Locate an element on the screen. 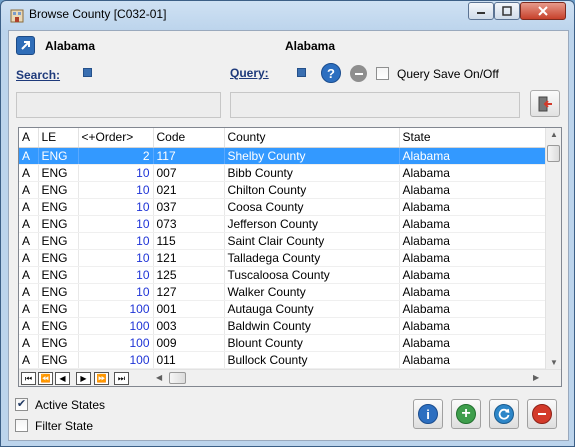 This screenshot has height=447, width=575. table-row: A ENG 10 127 Walker County Alabama is located at coordinates (283, 292).